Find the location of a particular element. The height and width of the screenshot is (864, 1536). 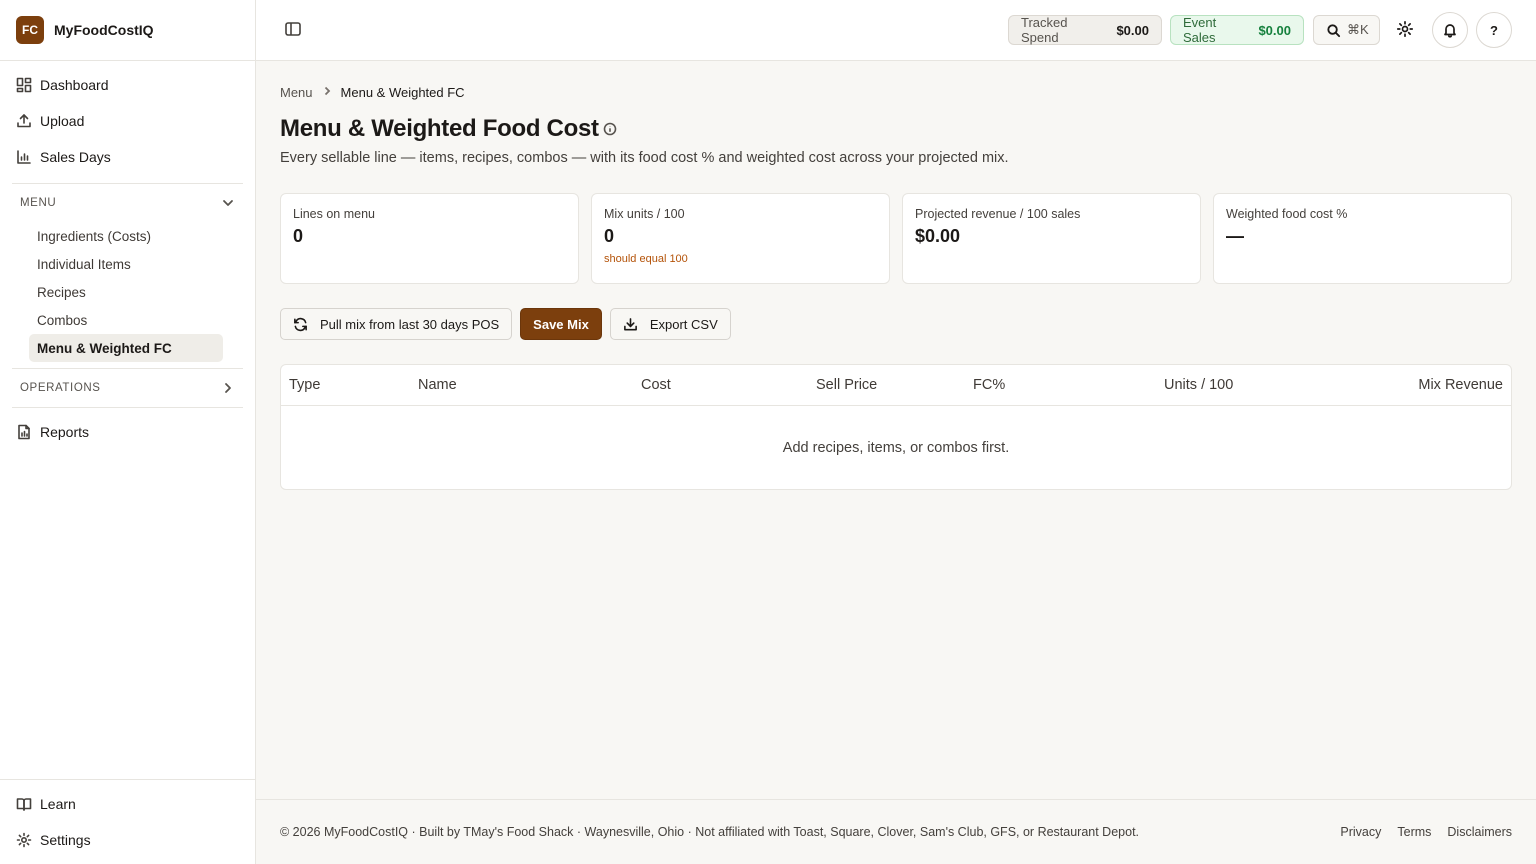

refresh-icon is located at coordinates (300, 324).